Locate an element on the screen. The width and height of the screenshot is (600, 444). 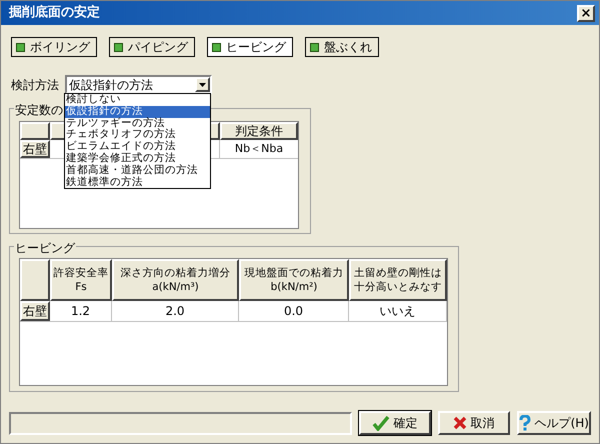
close-button: × is located at coordinates (586, 13).